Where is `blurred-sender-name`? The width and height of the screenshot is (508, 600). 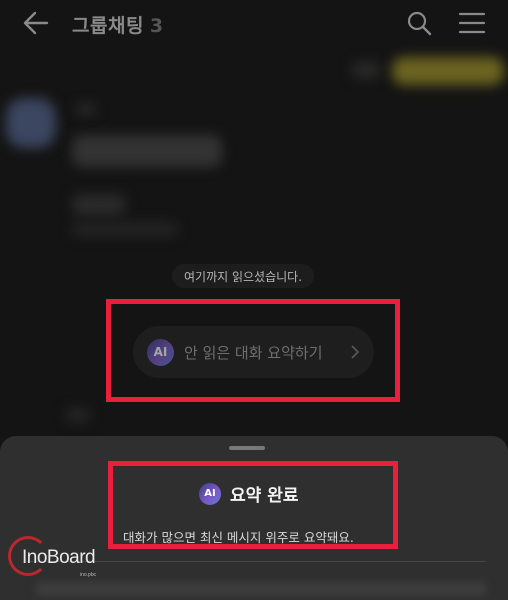 blurred-sender-name is located at coordinates (86, 109).